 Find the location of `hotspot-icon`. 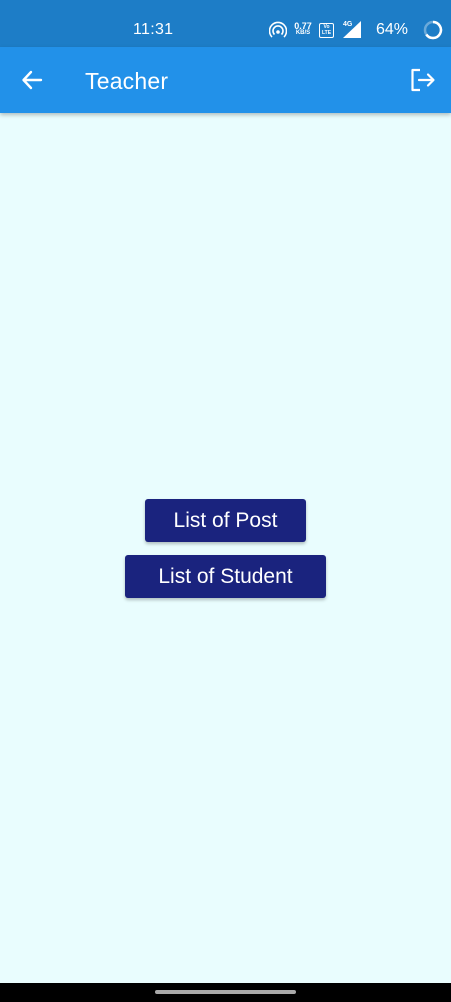

hotspot-icon is located at coordinates (278, 29).